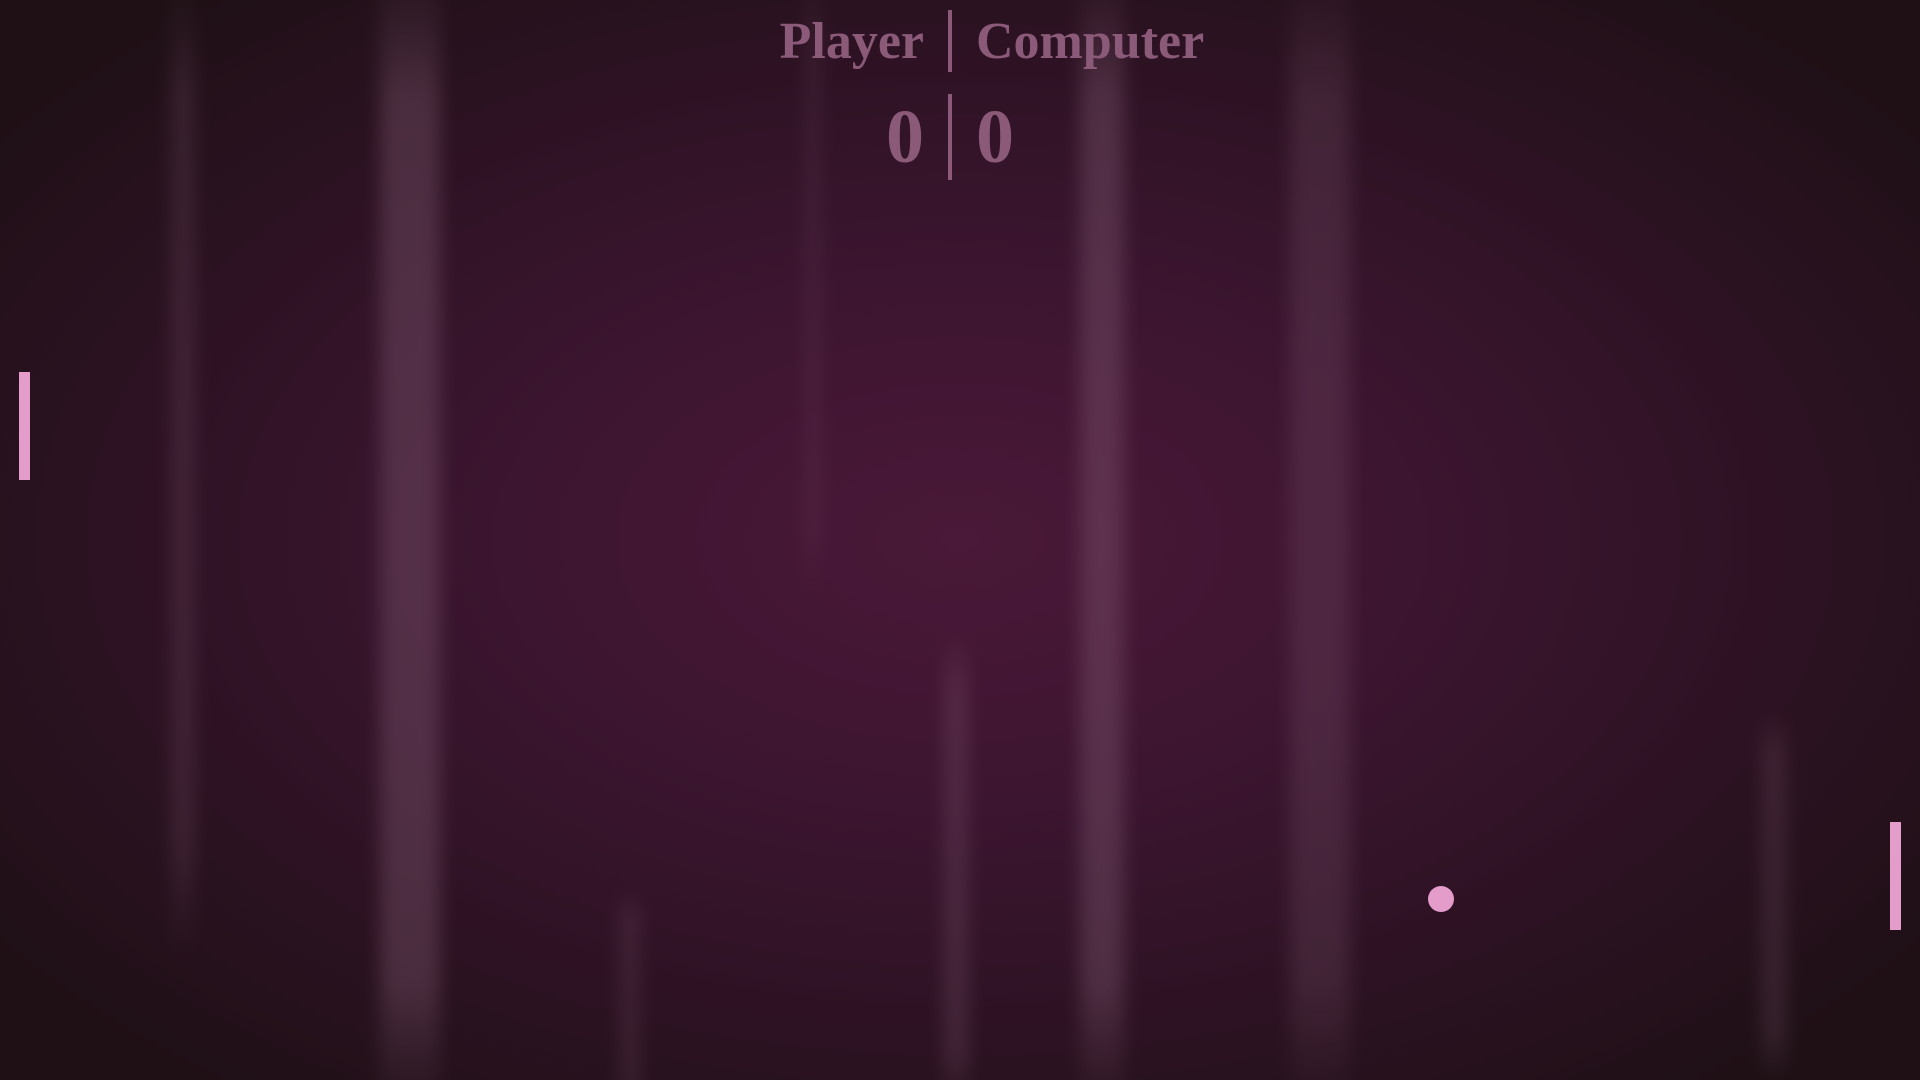  Describe the element at coordinates (960, 137) in the screenshot. I see `scoreboard-scores: 0 0` at that location.